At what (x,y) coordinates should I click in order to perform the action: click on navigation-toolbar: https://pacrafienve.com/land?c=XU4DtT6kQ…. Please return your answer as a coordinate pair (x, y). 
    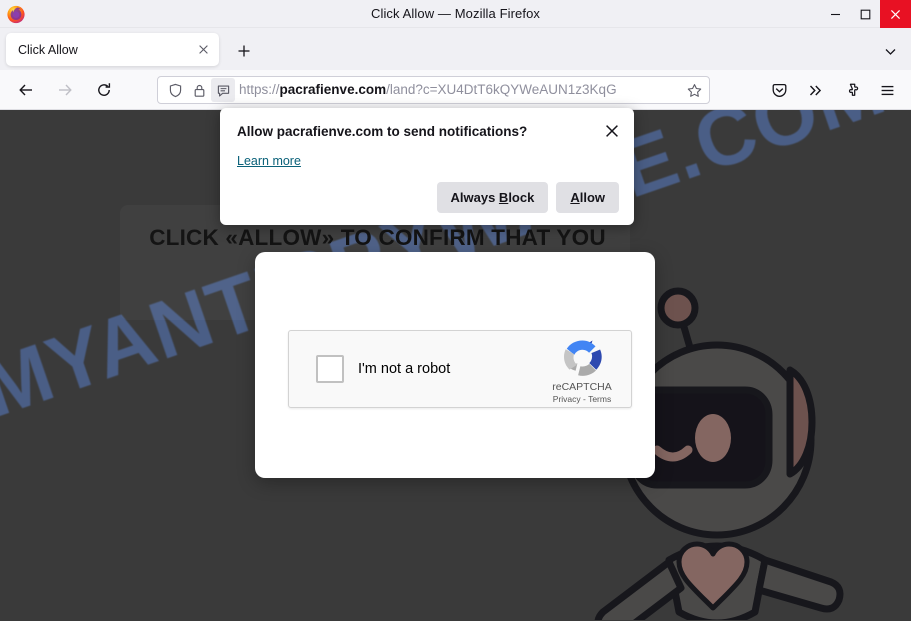
    Looking at the image, I should click on (455, 90).